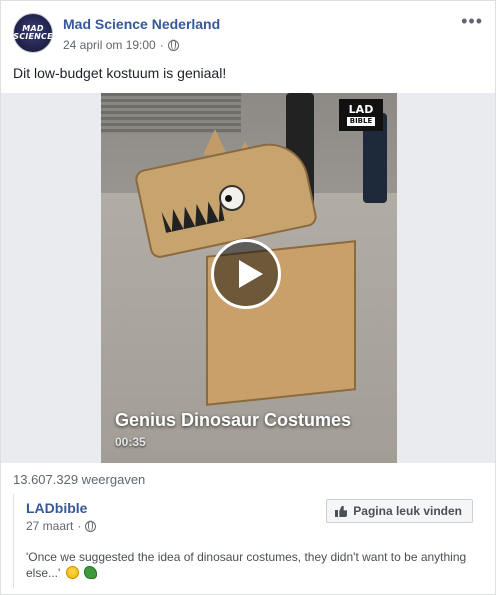 The image size is (496, 595). I want to click on play-button-icon, so click(246, 274).